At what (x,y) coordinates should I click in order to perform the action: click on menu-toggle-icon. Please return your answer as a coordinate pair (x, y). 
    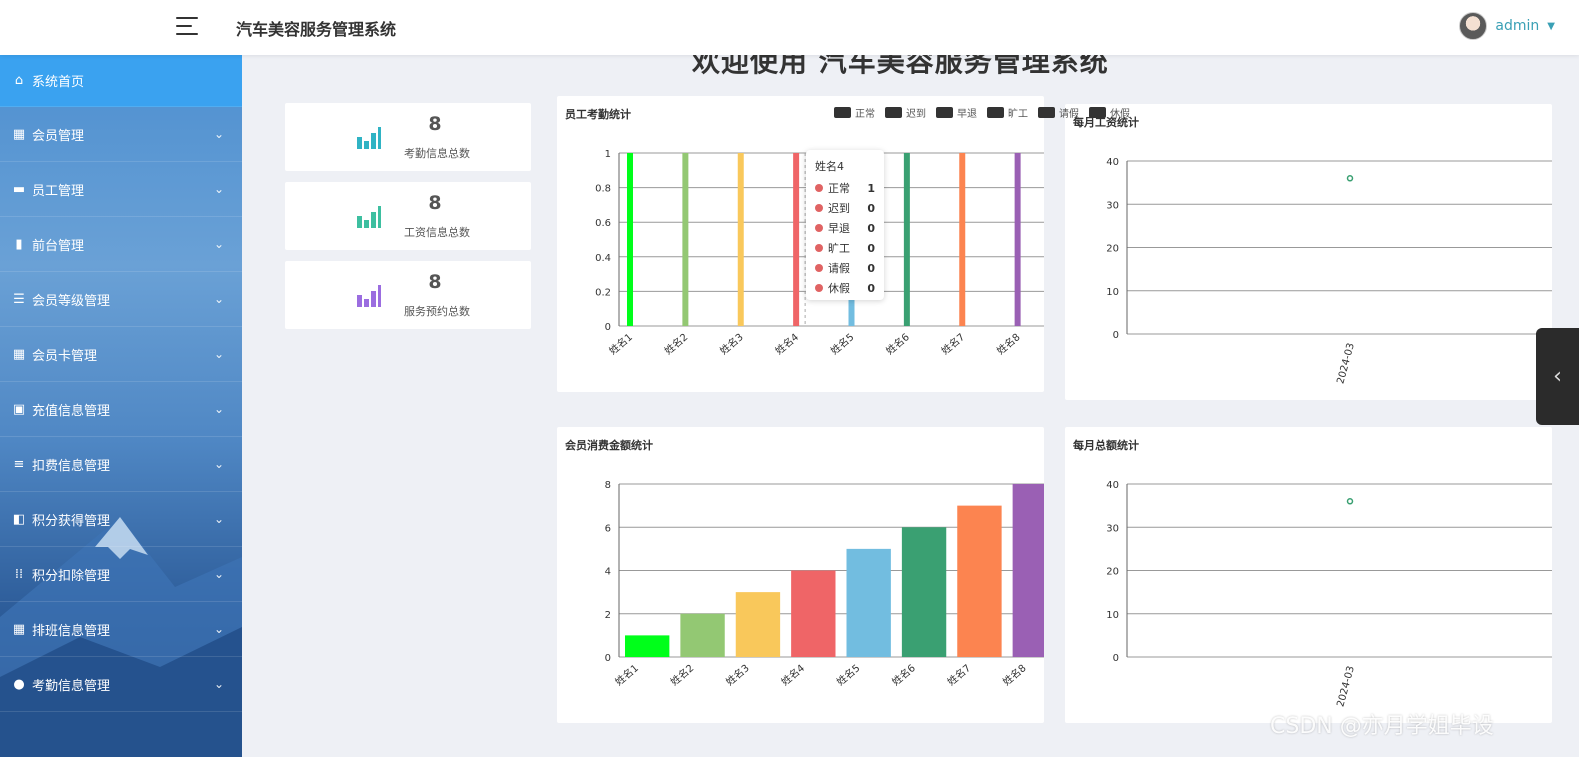
    Looking at the image, I should click on (187, 27).